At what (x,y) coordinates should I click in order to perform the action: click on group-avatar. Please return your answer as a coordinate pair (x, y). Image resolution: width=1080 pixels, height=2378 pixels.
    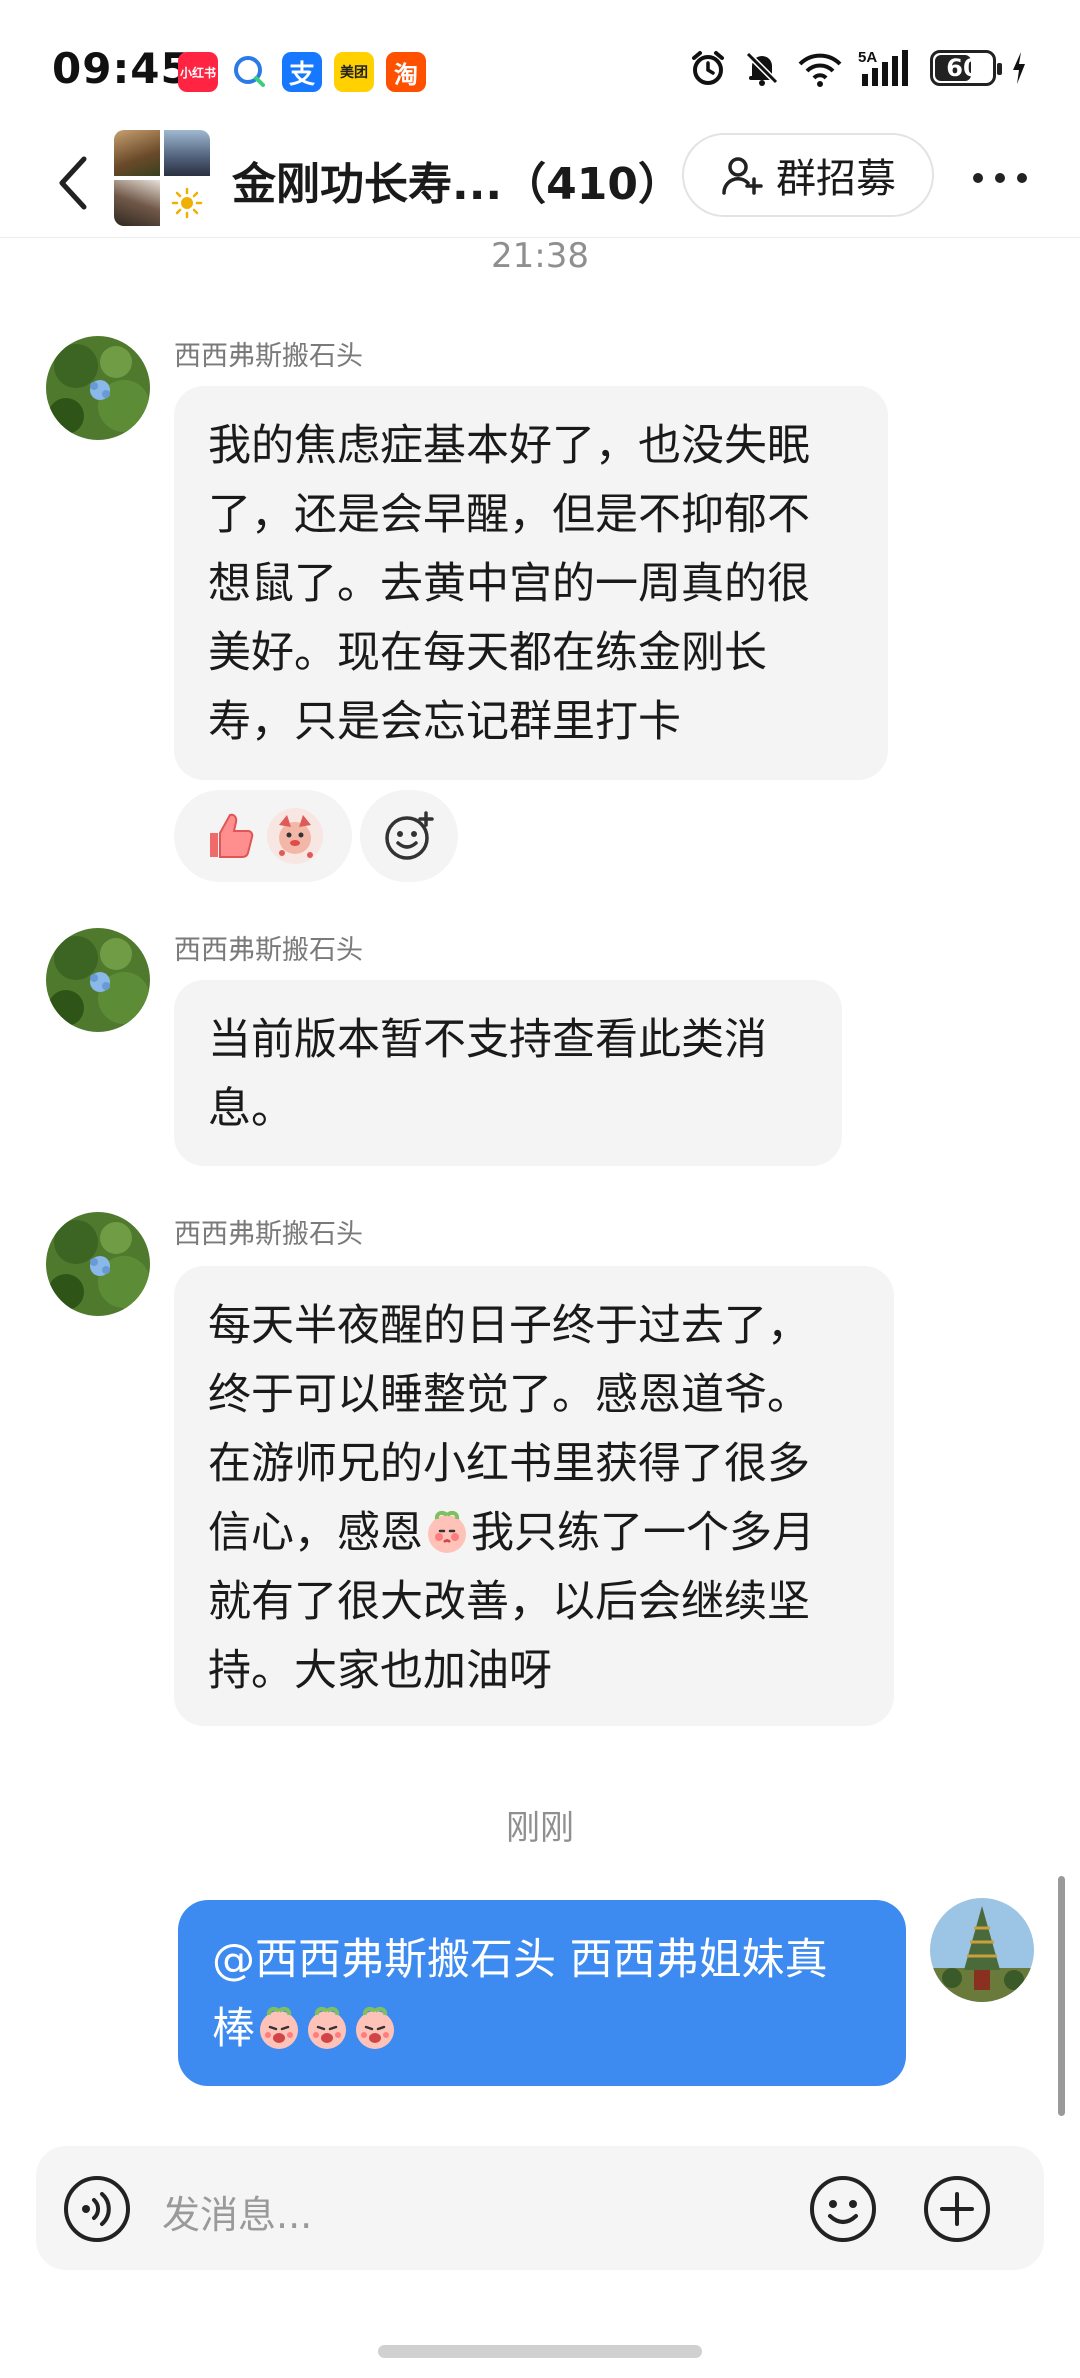
    Looking at the image, I should click on (162, 178).